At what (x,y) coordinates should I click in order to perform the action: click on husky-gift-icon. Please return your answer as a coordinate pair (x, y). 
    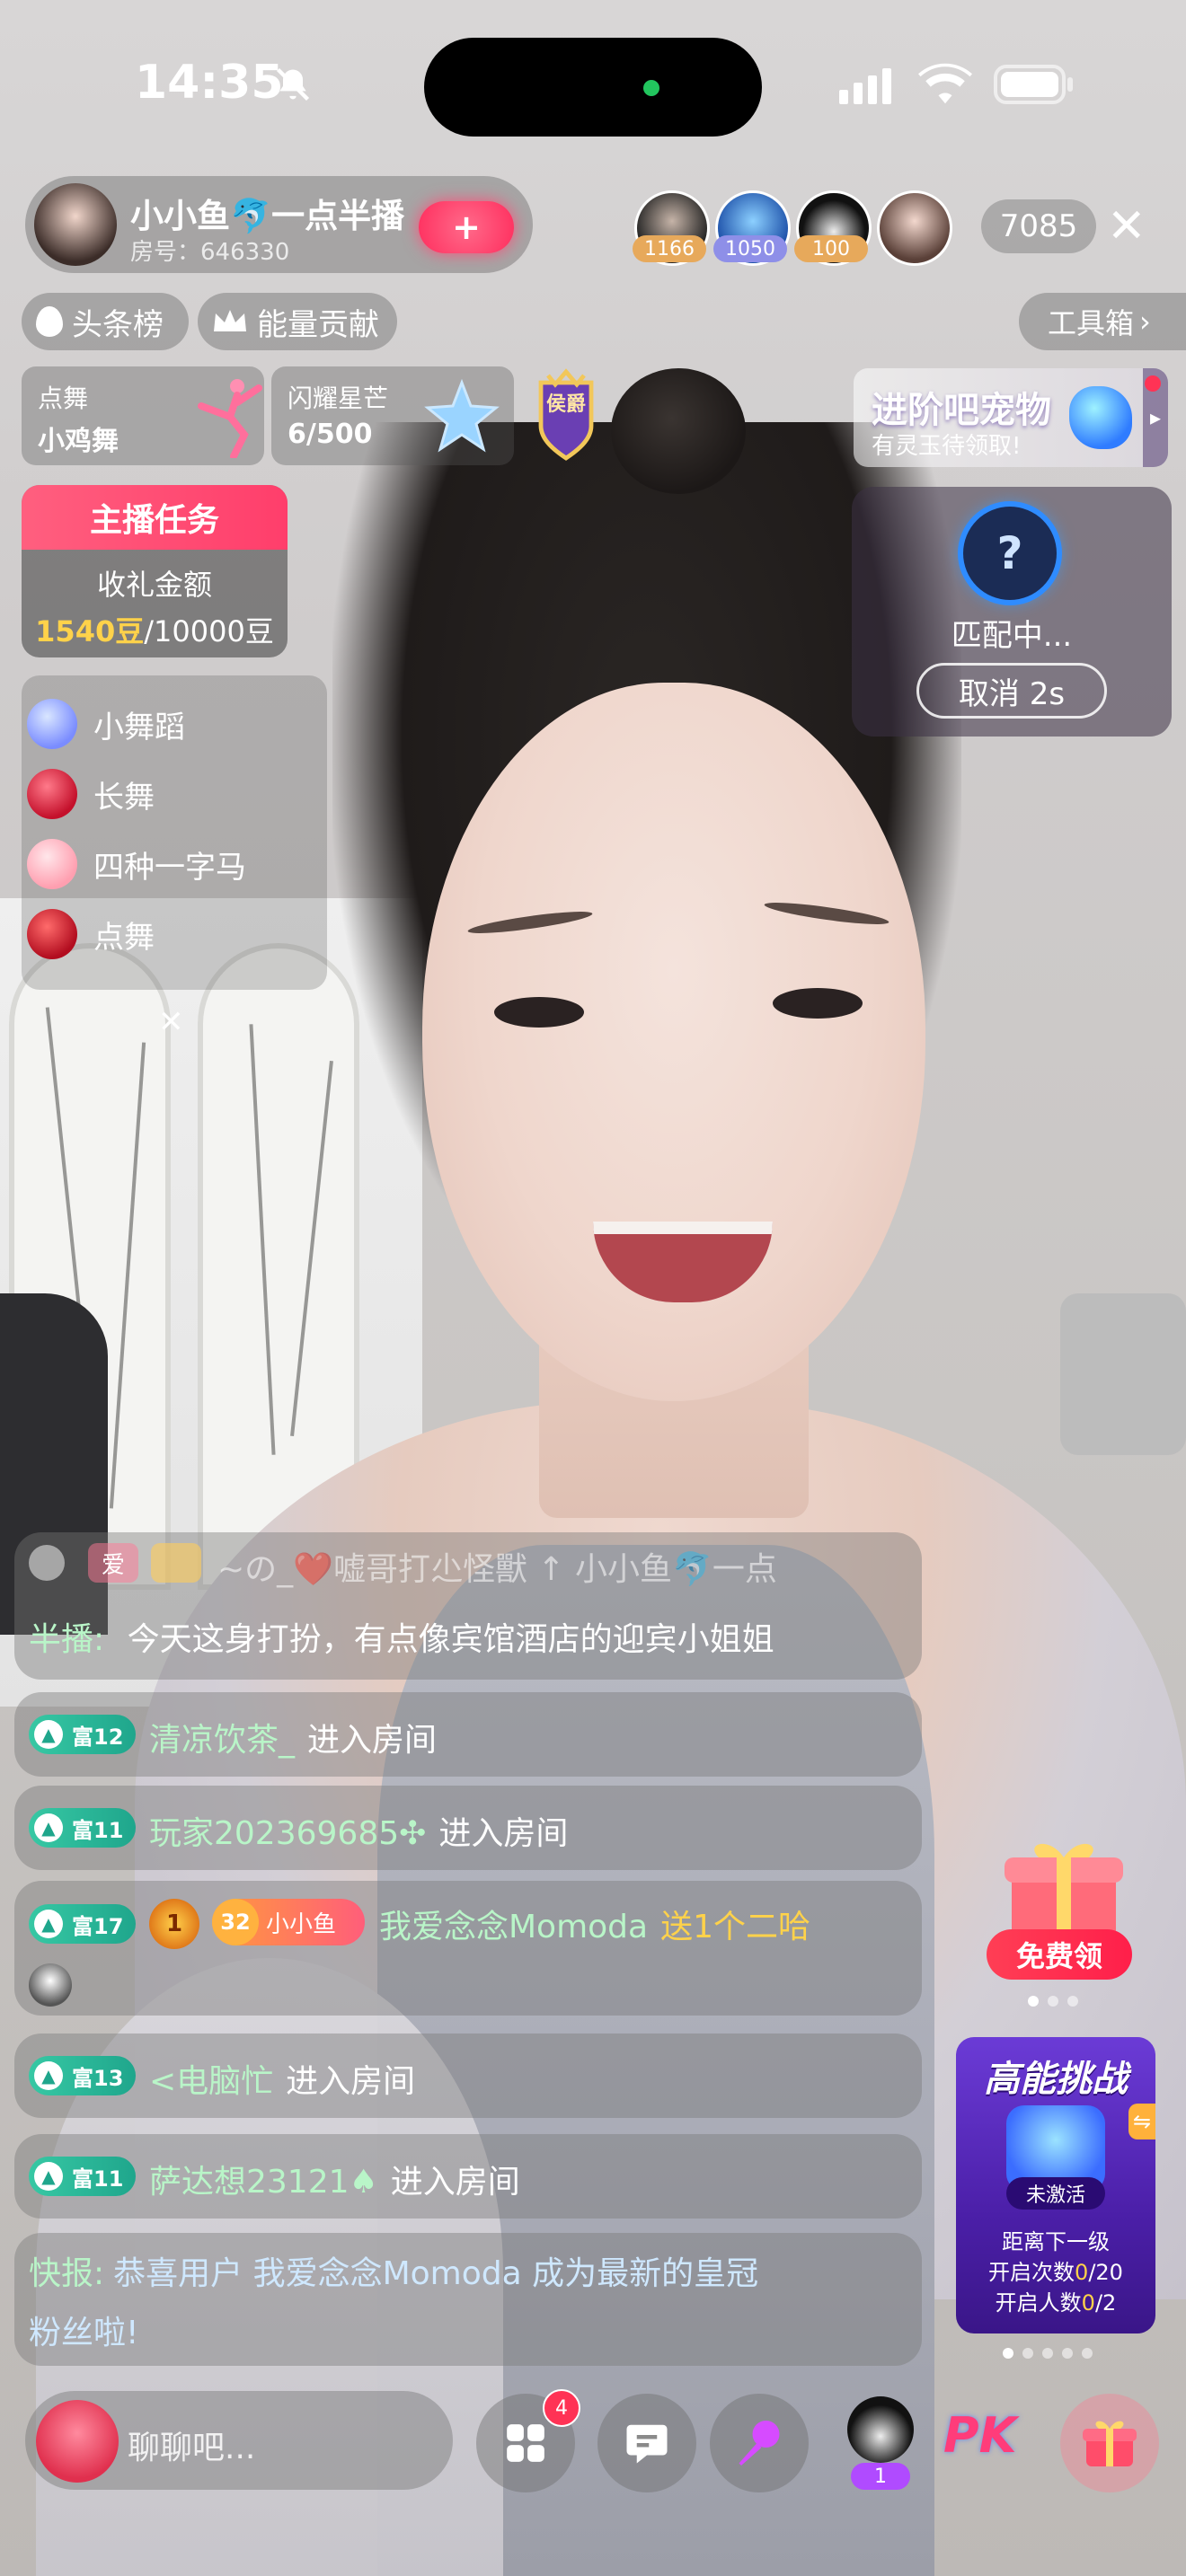
    Looking at the image, I should click on (50, 1985).